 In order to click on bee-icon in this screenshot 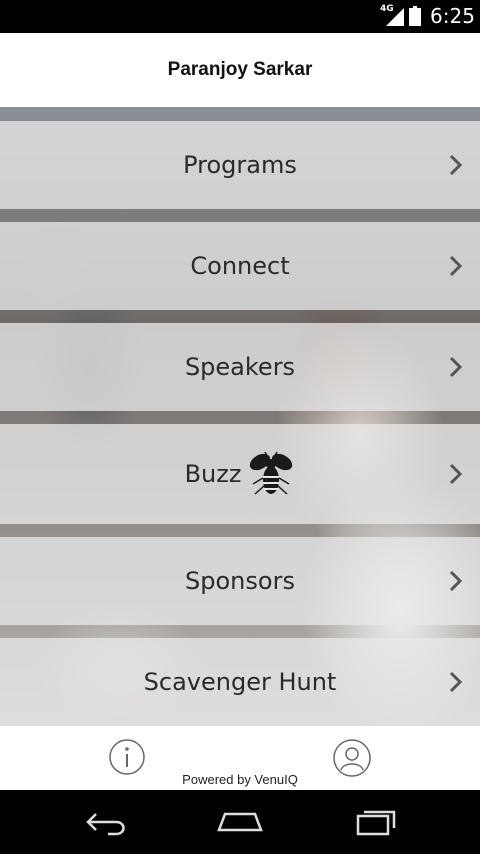, I will do `click(271, 473)`.